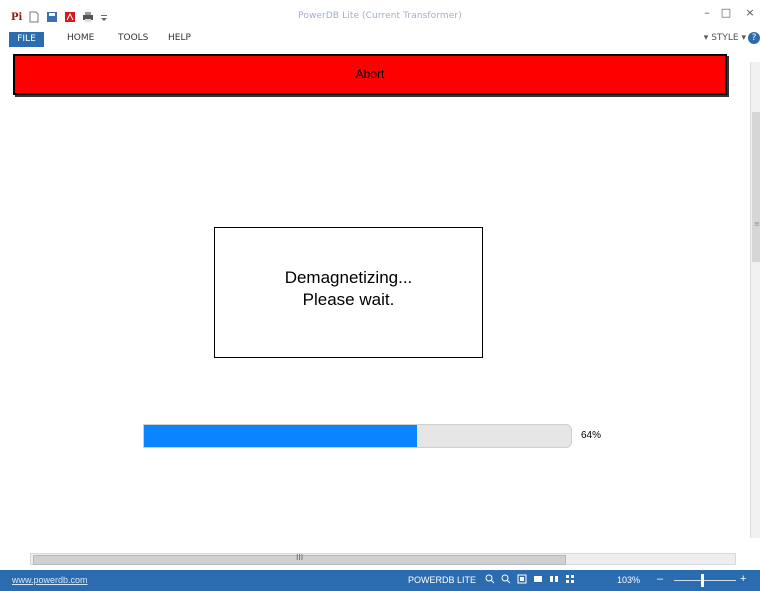  I want to click on style-label: STYLE, so click(725, 38).